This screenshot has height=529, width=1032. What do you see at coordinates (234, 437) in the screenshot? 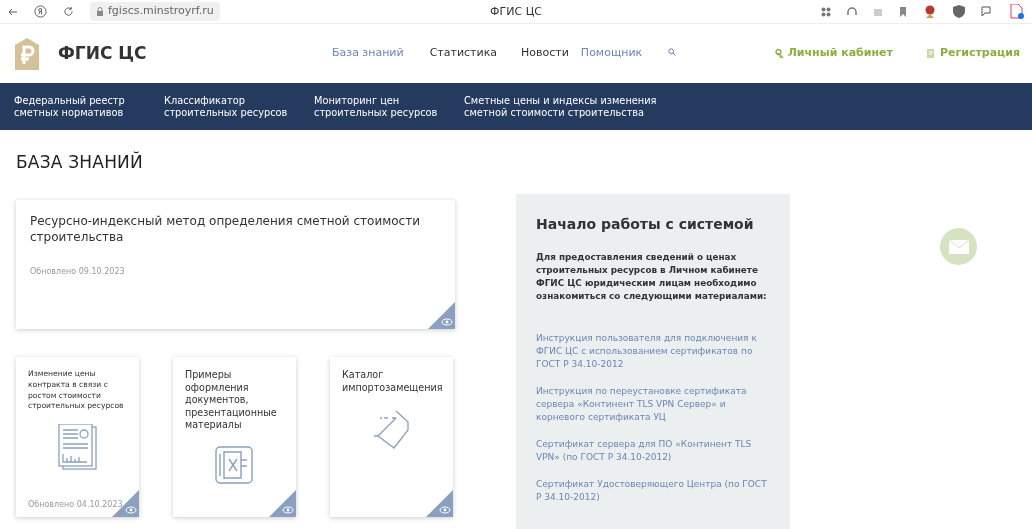
I see `document-card: Примеры оформления документов, презентационные материалы` at bounding box center [234, 437].